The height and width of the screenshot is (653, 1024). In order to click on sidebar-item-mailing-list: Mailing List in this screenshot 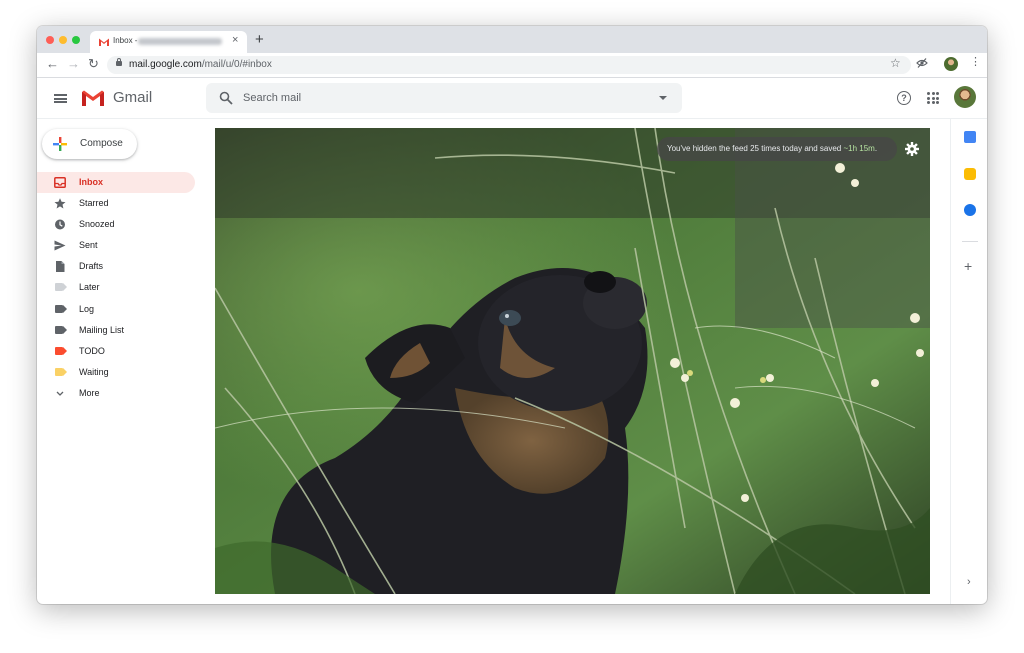, I will do `click(116, 330)`.